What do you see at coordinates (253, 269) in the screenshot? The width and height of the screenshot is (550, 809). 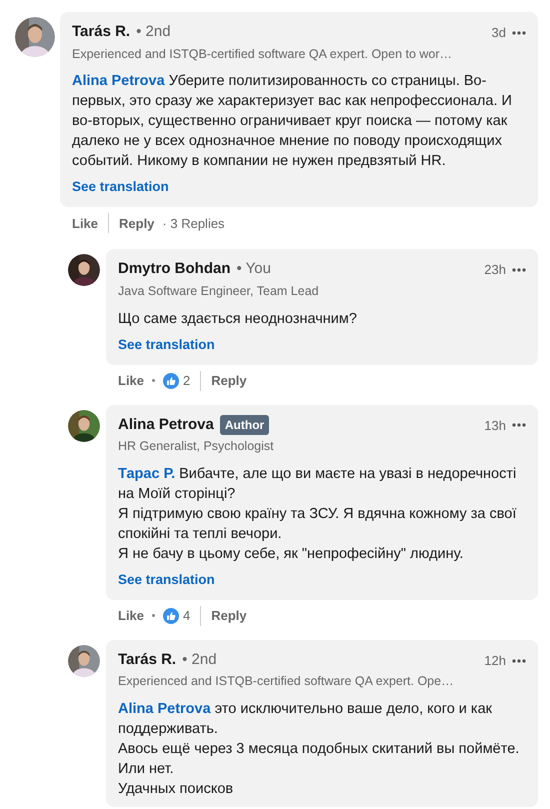 I see `connection-degree: • You` at bounding box center [253, 269].